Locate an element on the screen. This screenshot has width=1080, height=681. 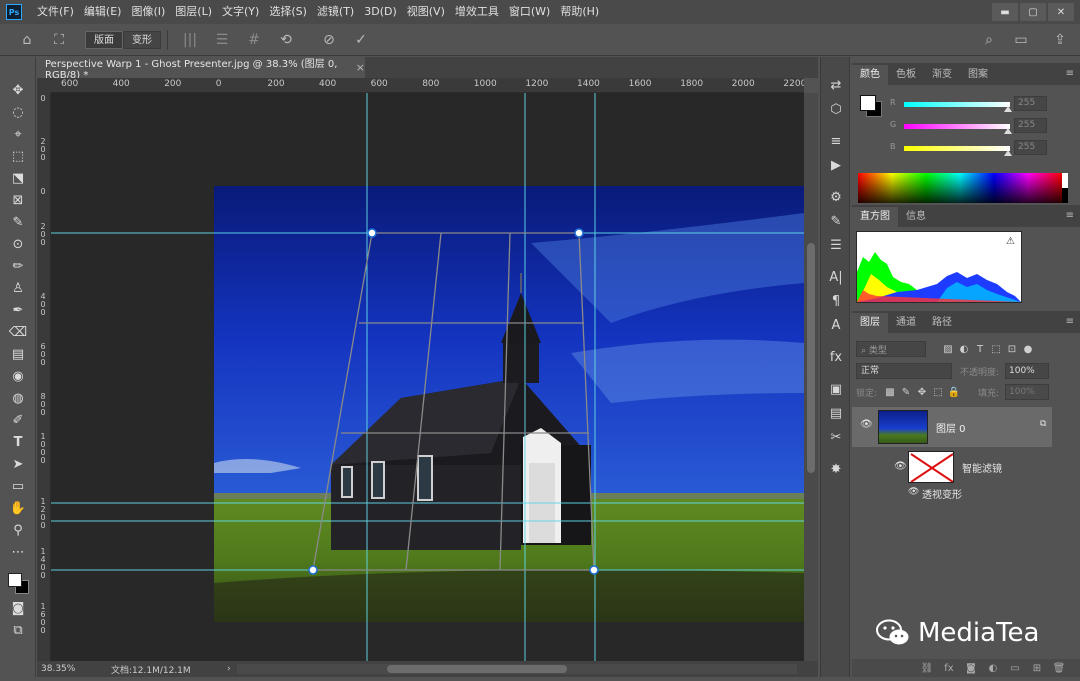
menu-file: 文件(F) is located at coordinates (55, 12).